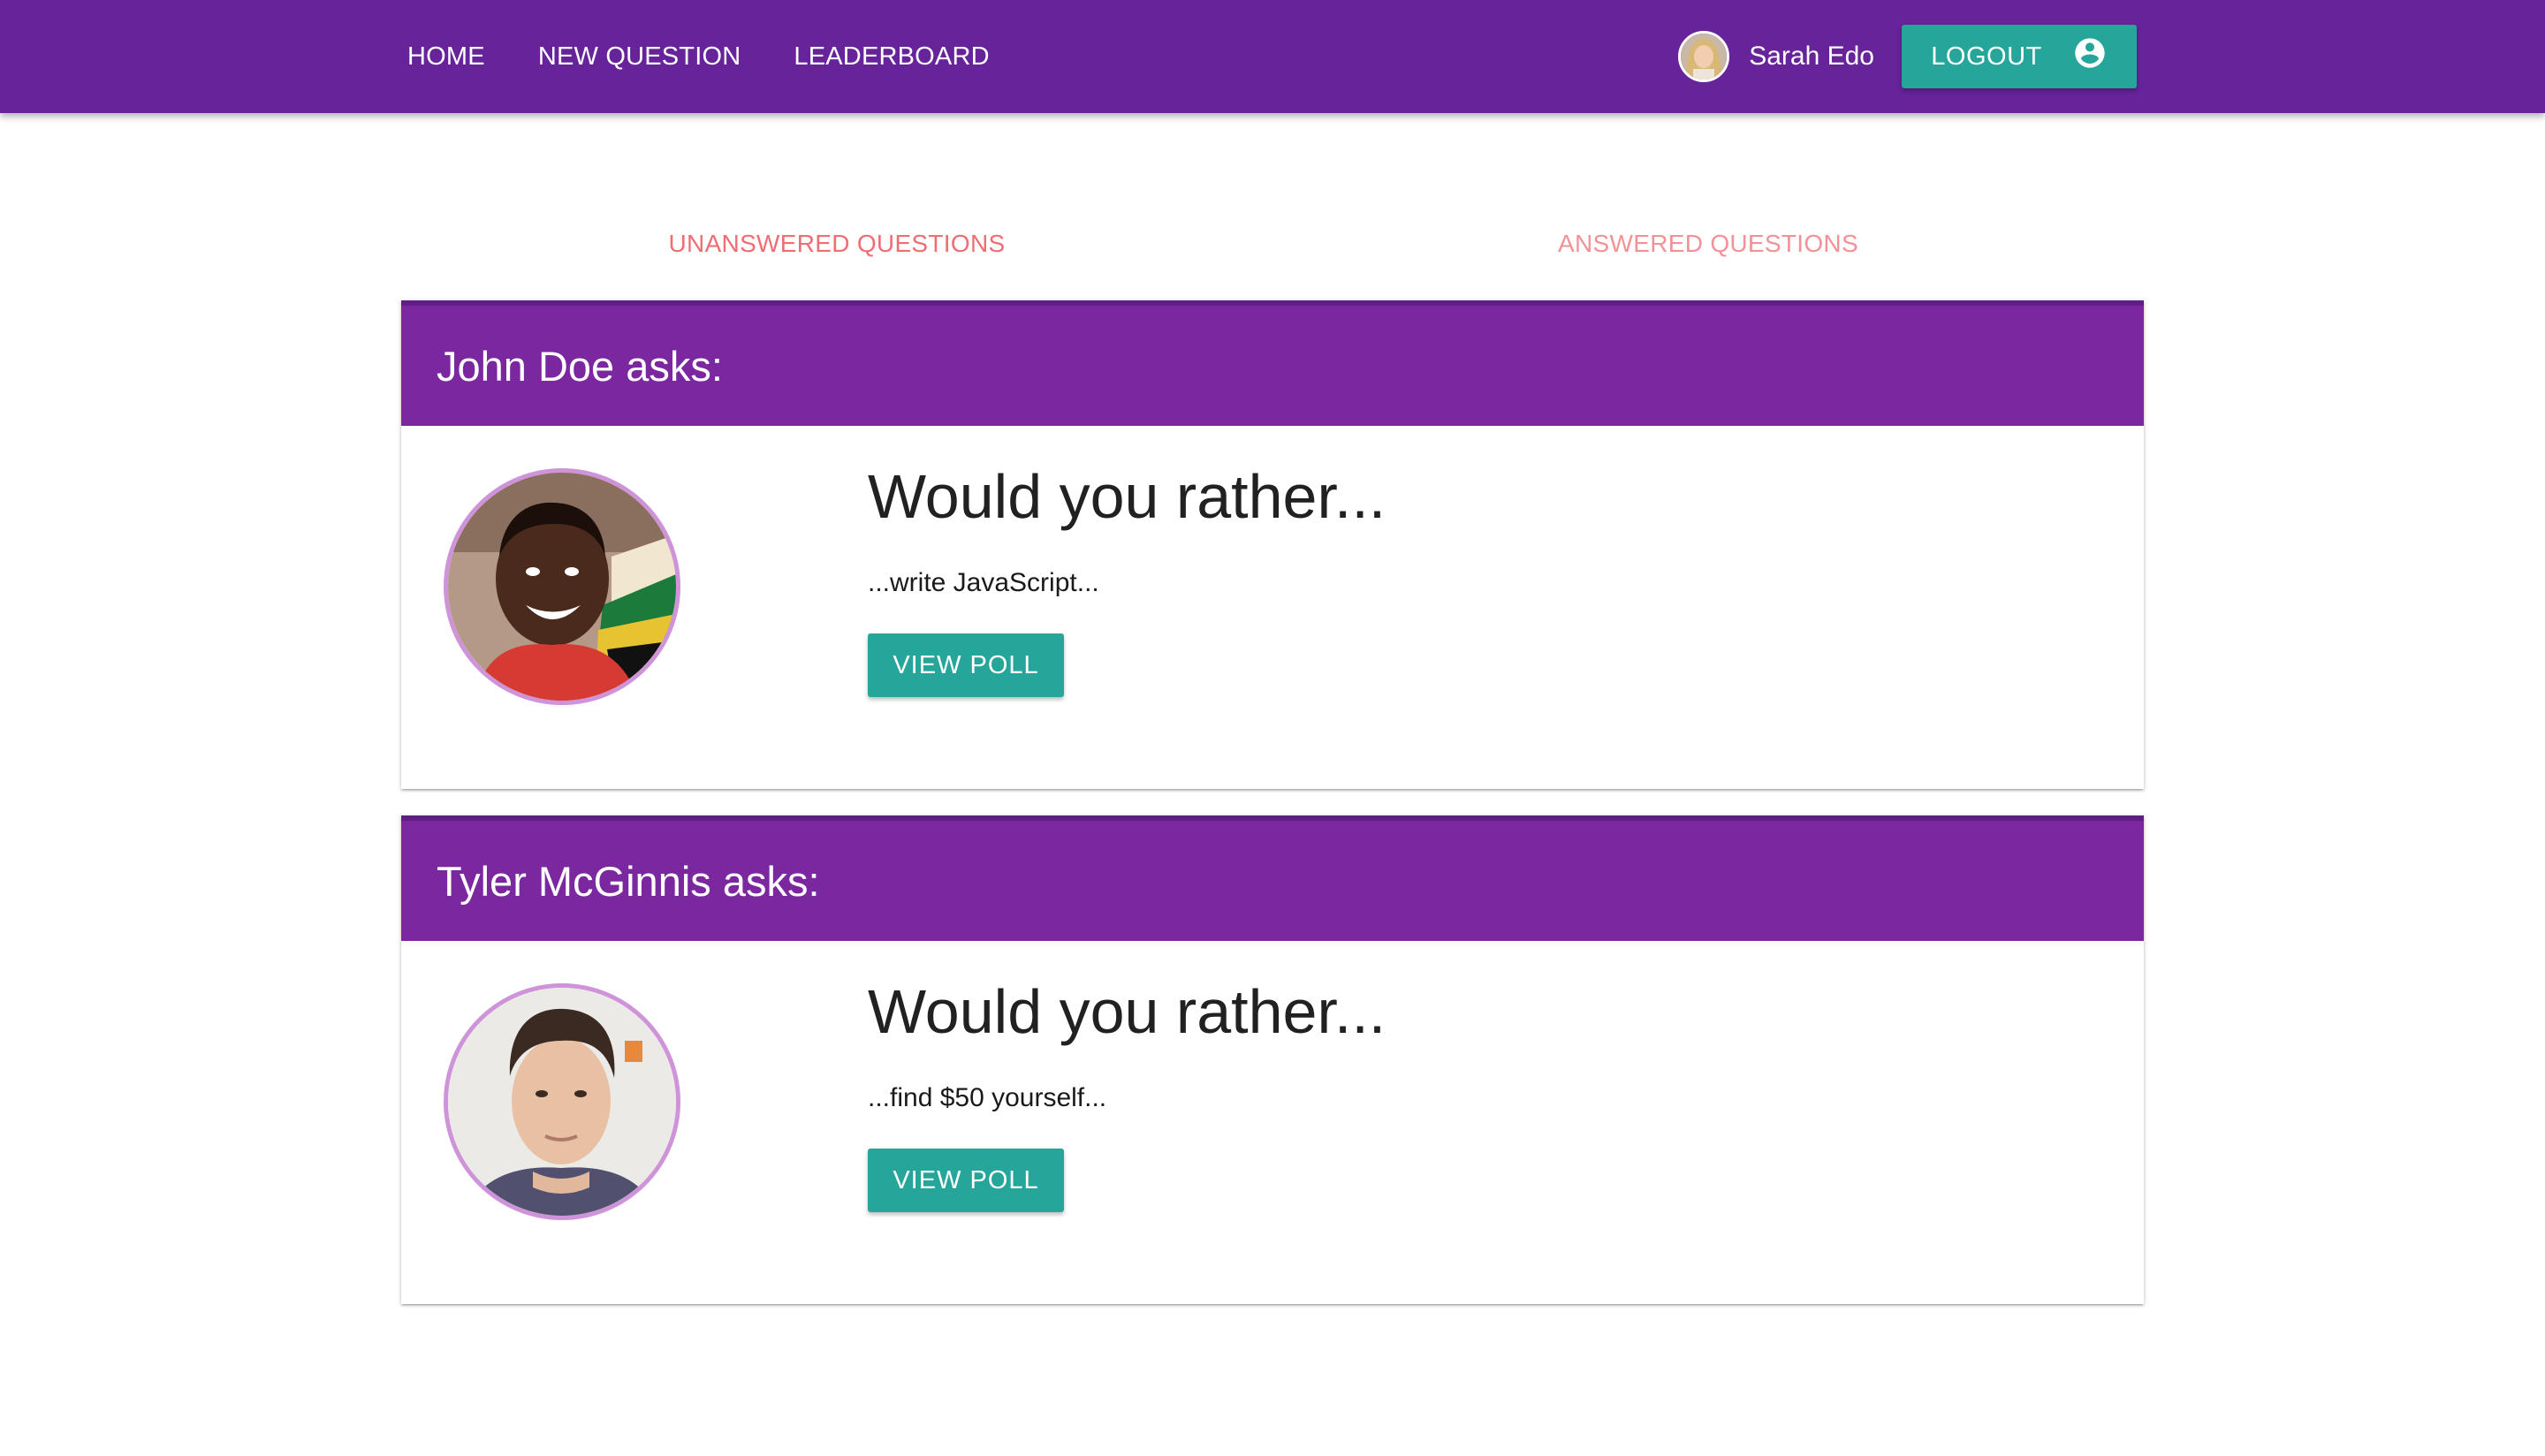  I want to click on nav-home-link: HOME, so click(446, 57).